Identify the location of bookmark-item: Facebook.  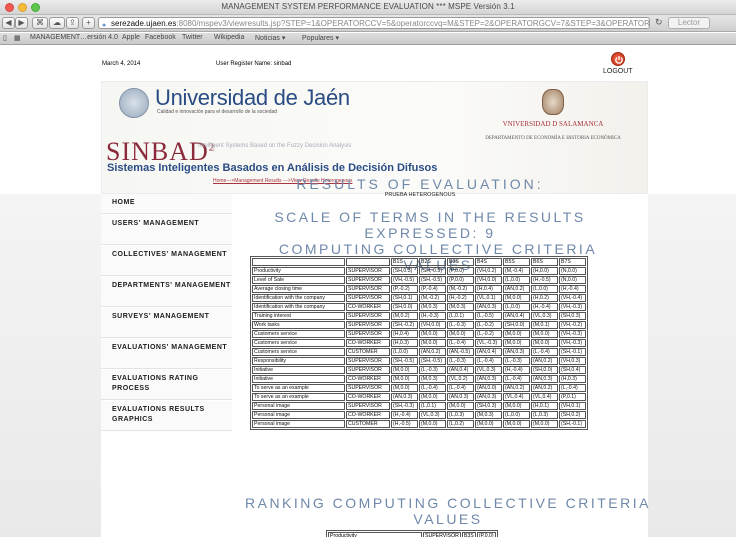
(160, 37).